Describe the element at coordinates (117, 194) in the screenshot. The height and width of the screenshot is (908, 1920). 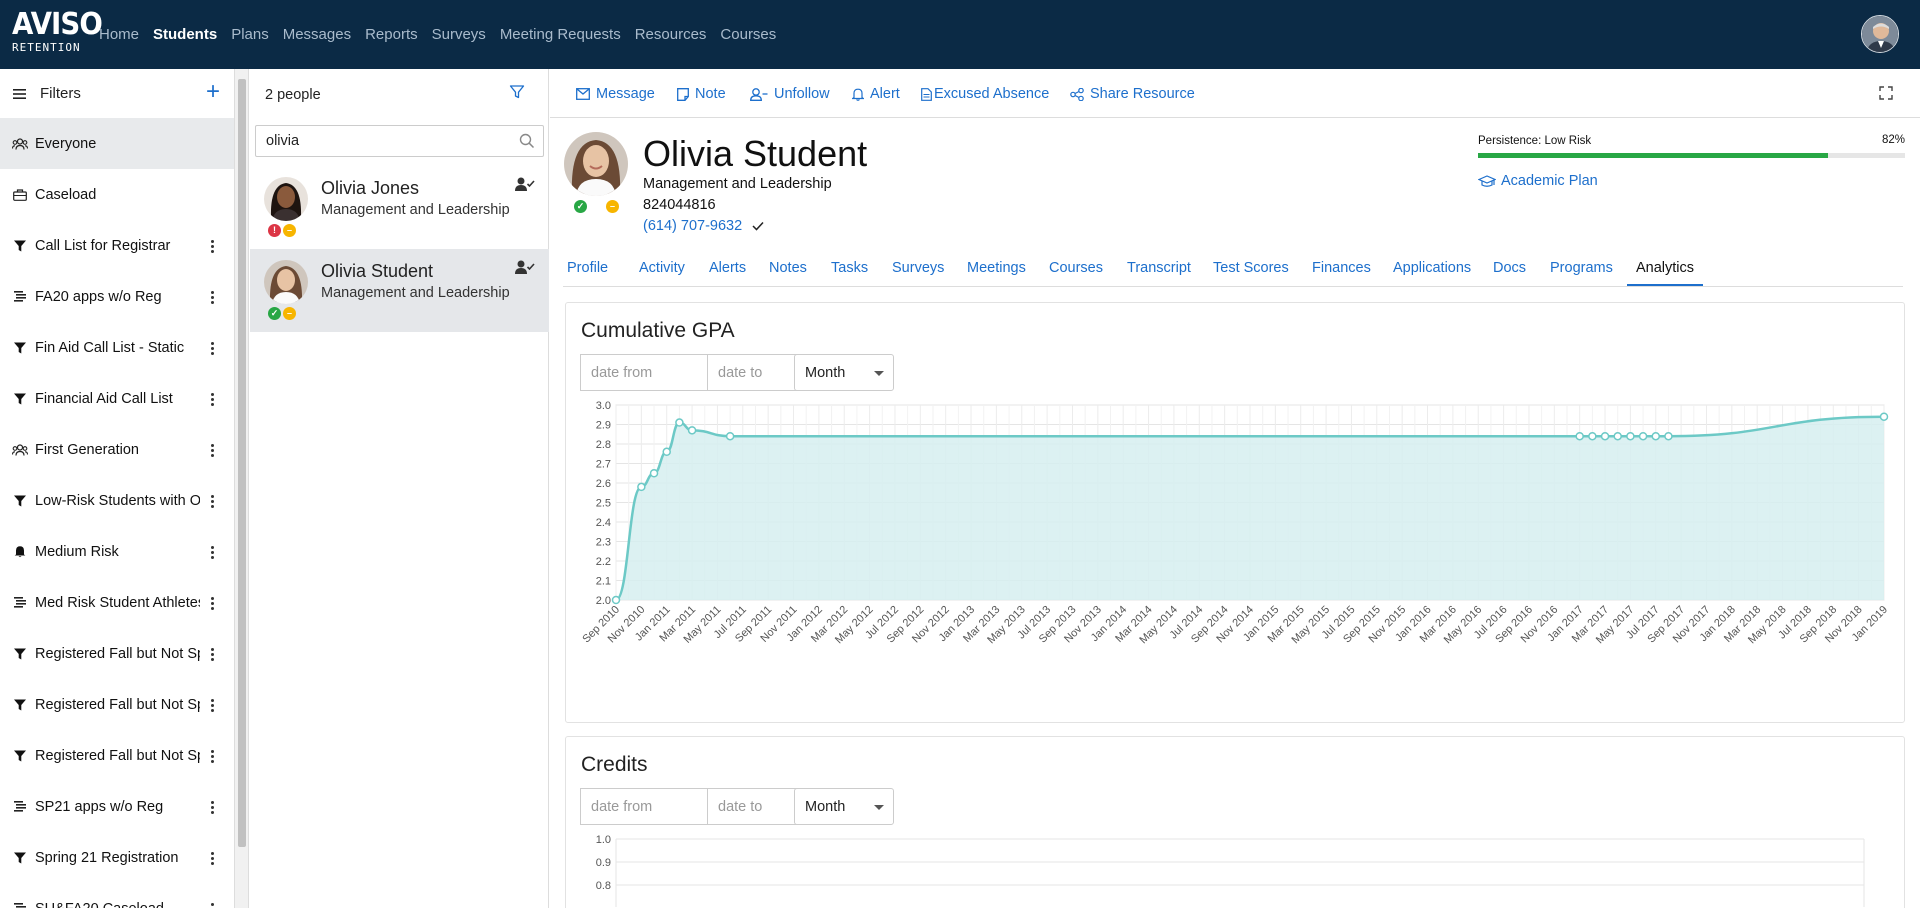
I see `filter-item: Caseload` at that location.